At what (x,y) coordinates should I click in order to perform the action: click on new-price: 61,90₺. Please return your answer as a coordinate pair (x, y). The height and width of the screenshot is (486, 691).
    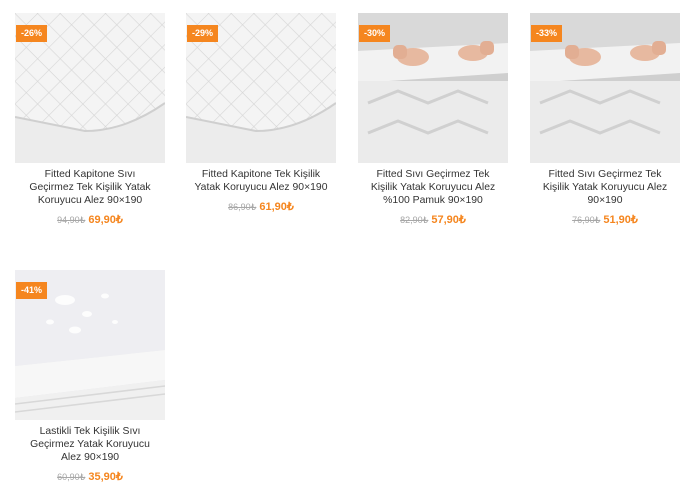
    Looking at the image, I should click on (276, 207).